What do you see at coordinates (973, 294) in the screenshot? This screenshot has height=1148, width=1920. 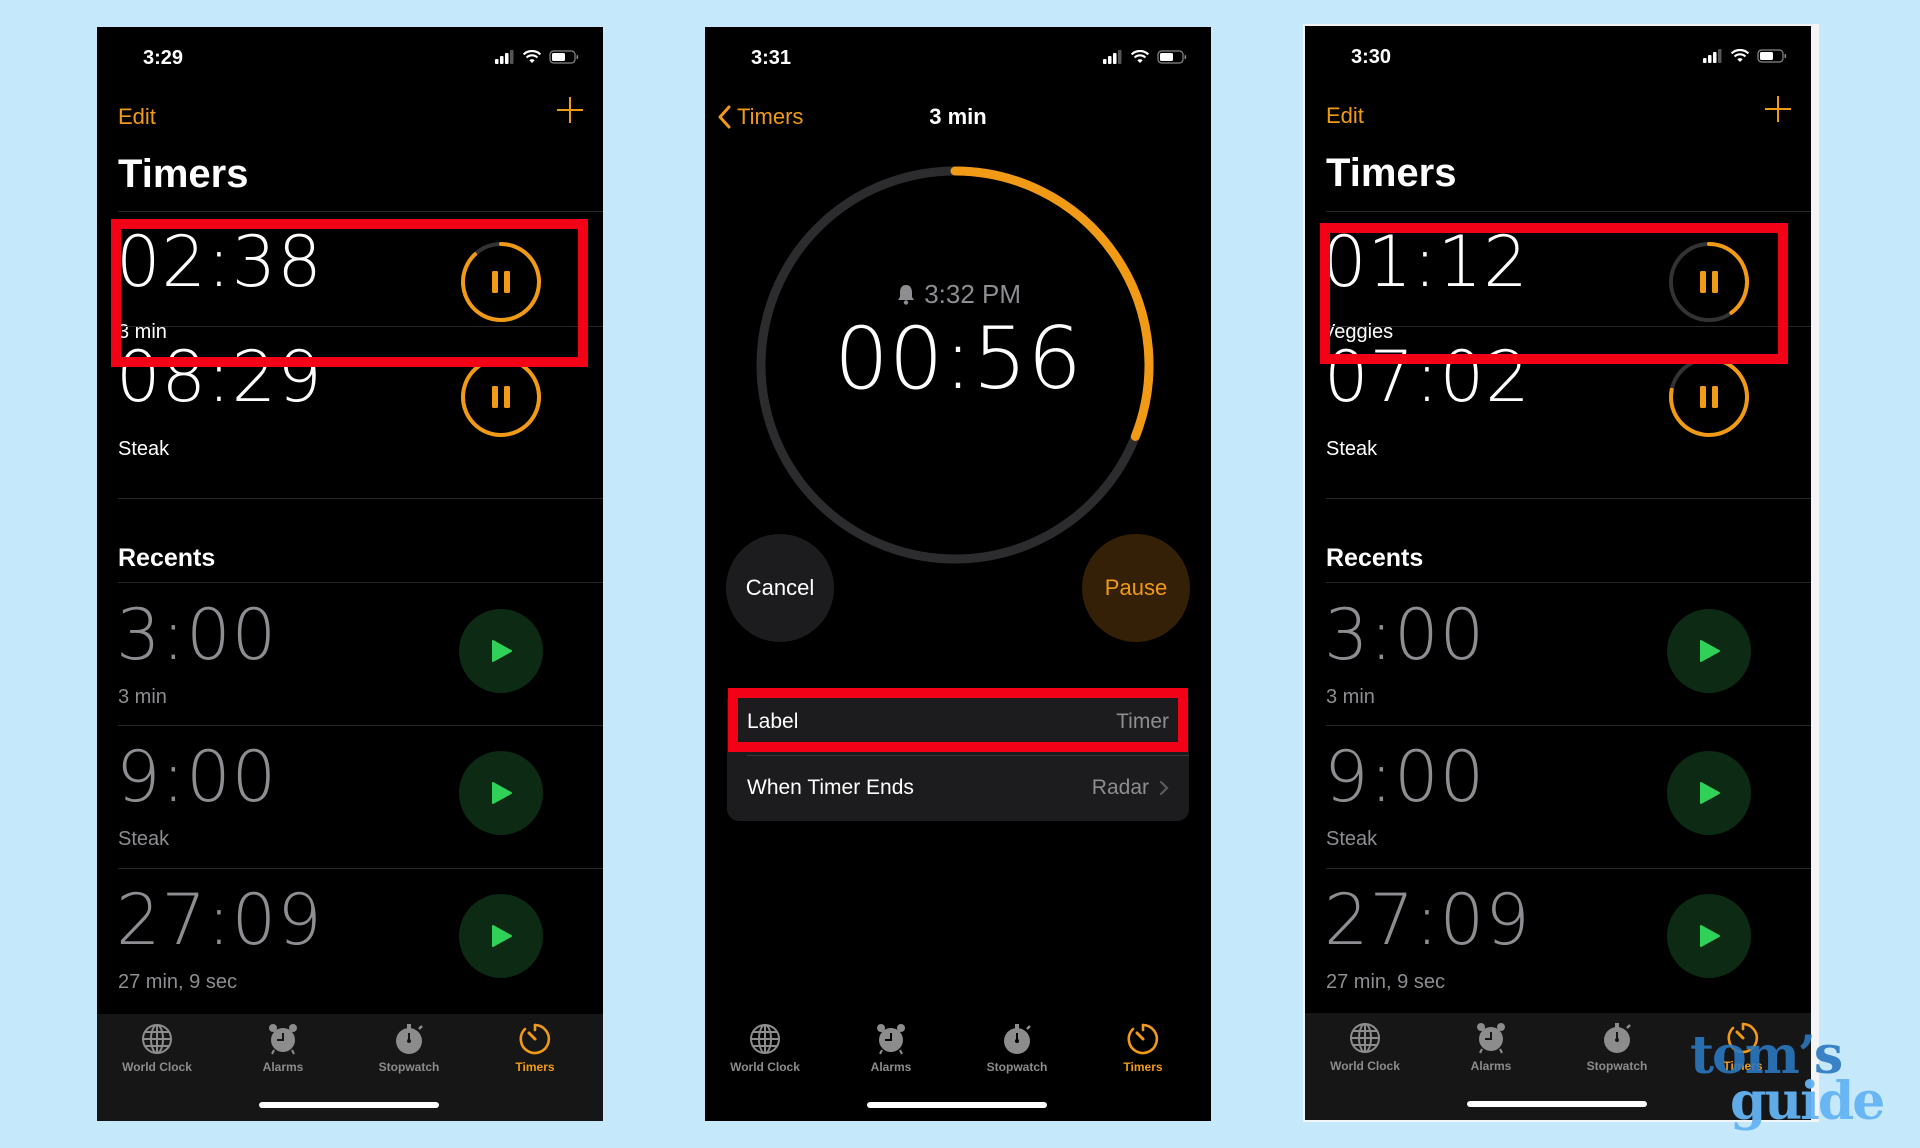 I see `end-time-text: 3:32 PM` at bounding box center [973, 294].